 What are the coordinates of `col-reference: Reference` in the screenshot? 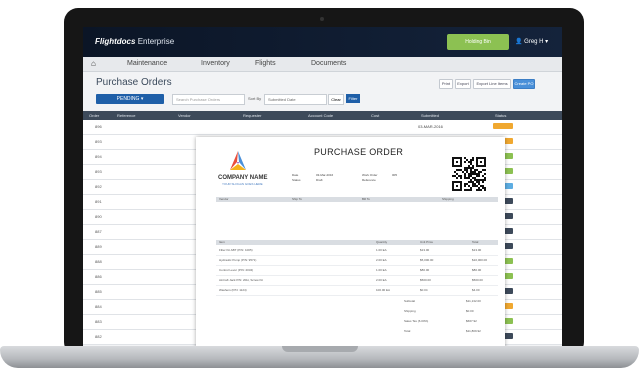 It's located at (126, 115).